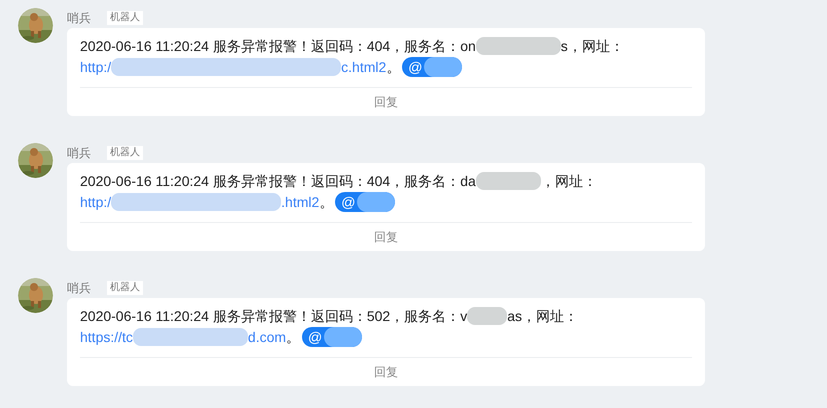  Describe the element at coordinates (267, 337) in the screenshot. I see `link: d.com` at that location.